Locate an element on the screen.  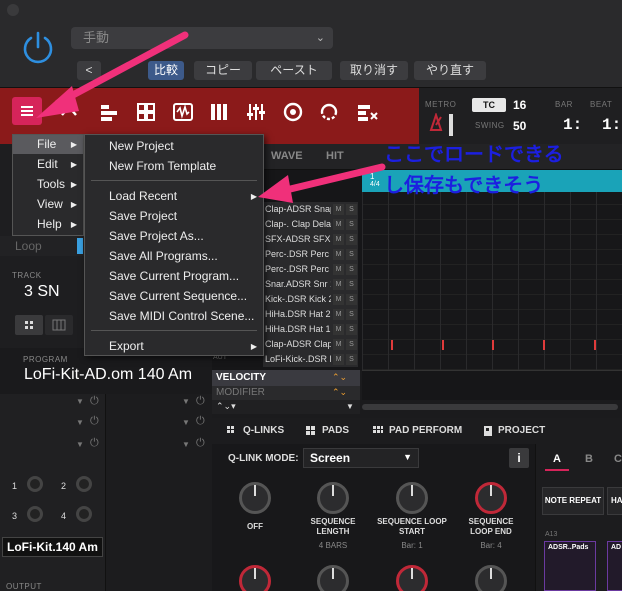
copy-button: コピー is located at coordinates (223, 70).